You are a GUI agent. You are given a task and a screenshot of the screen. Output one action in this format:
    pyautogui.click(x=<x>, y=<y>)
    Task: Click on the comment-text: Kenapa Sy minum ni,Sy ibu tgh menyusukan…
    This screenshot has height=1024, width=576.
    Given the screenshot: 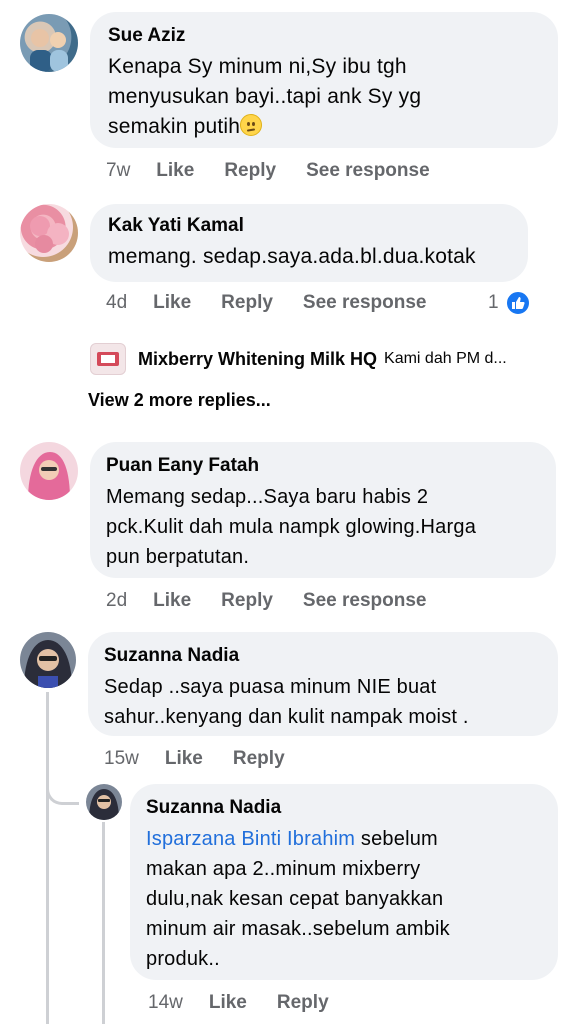 What is the action you would take?
    pyautogui.click(x=265, y=96)
    